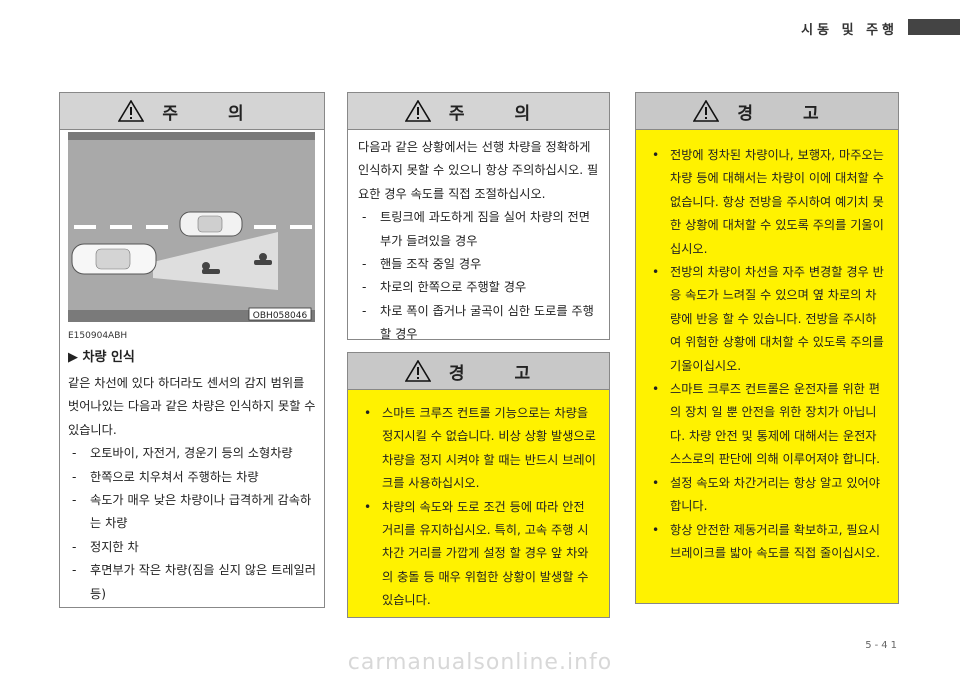  What do you see at coordinates (114, 259) in the screenshot?
I see `own-car-icon` at bounding box center [114, 259].